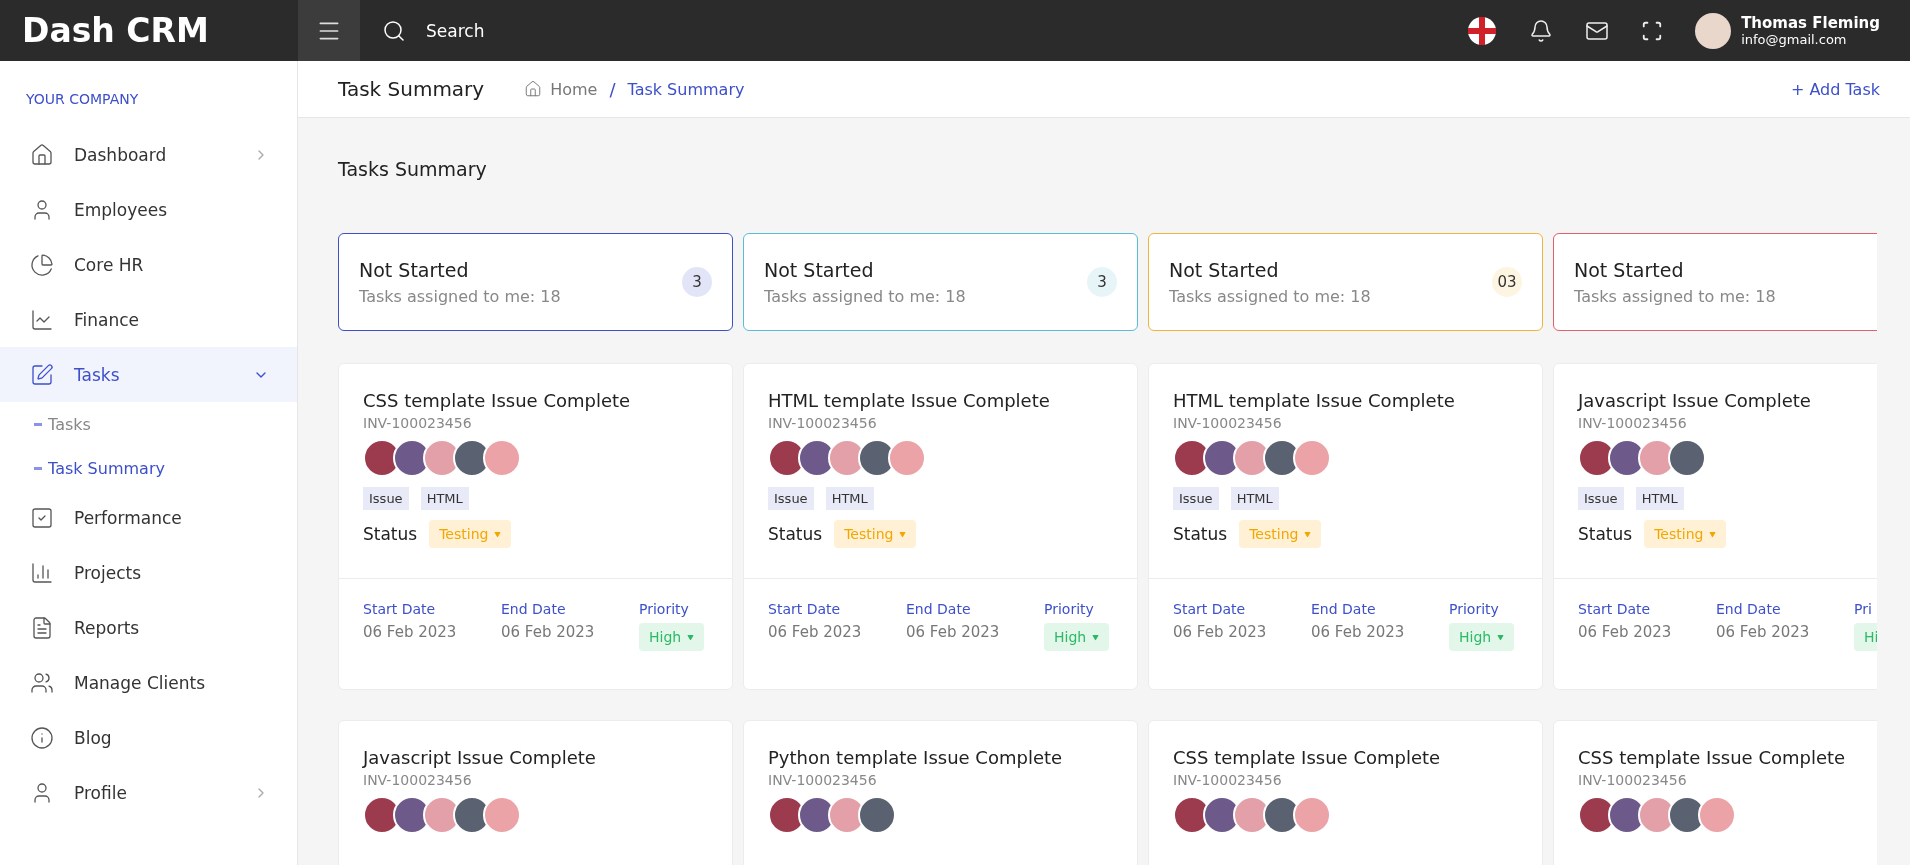  I want to click on sidebar-subitem: Tasks, so click(148, 424).